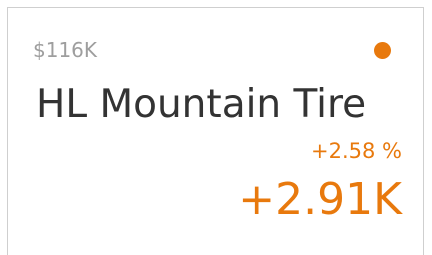  I want to click on change-absolute: +2.91K, so click(320, 199).